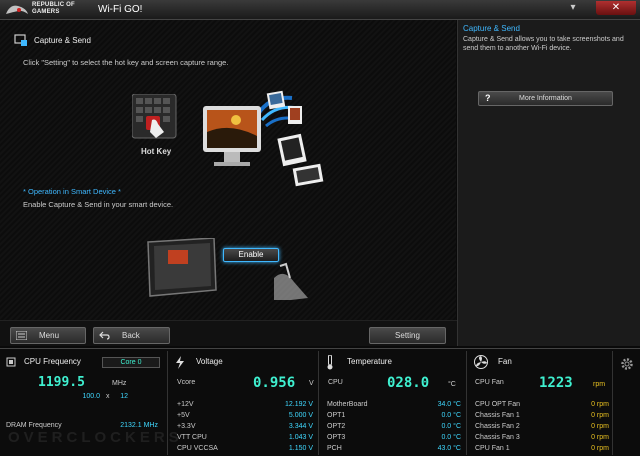 The image size is (640, 456). Describe the element at coordinates (20, 40) in the screenshot. I see `capture-send-icon` at that location.